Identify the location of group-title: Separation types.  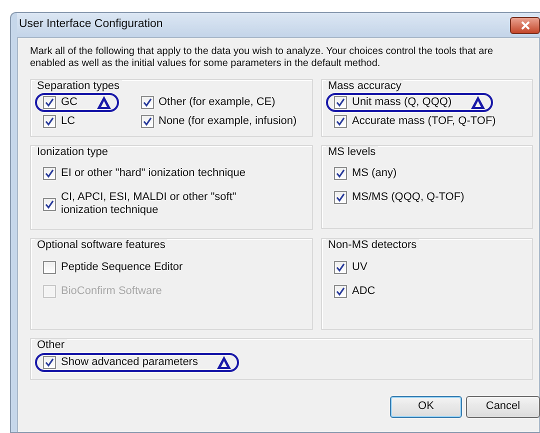
(78, 87).